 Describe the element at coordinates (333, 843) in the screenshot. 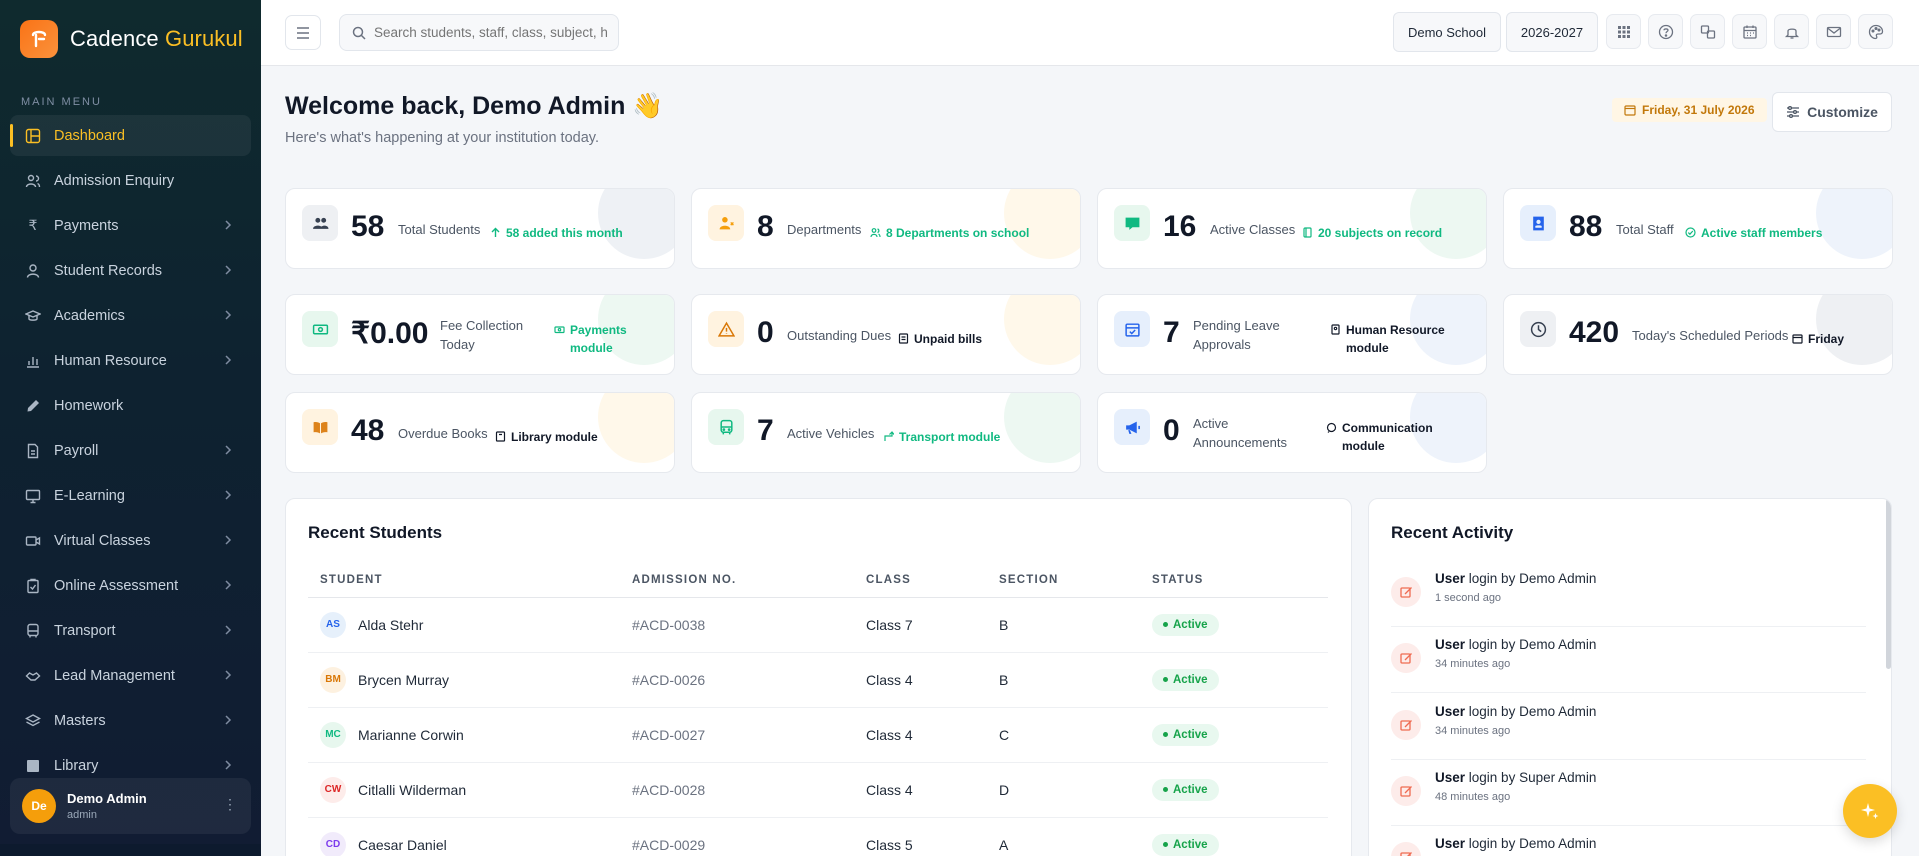

I see `avatar: CD` at that location.